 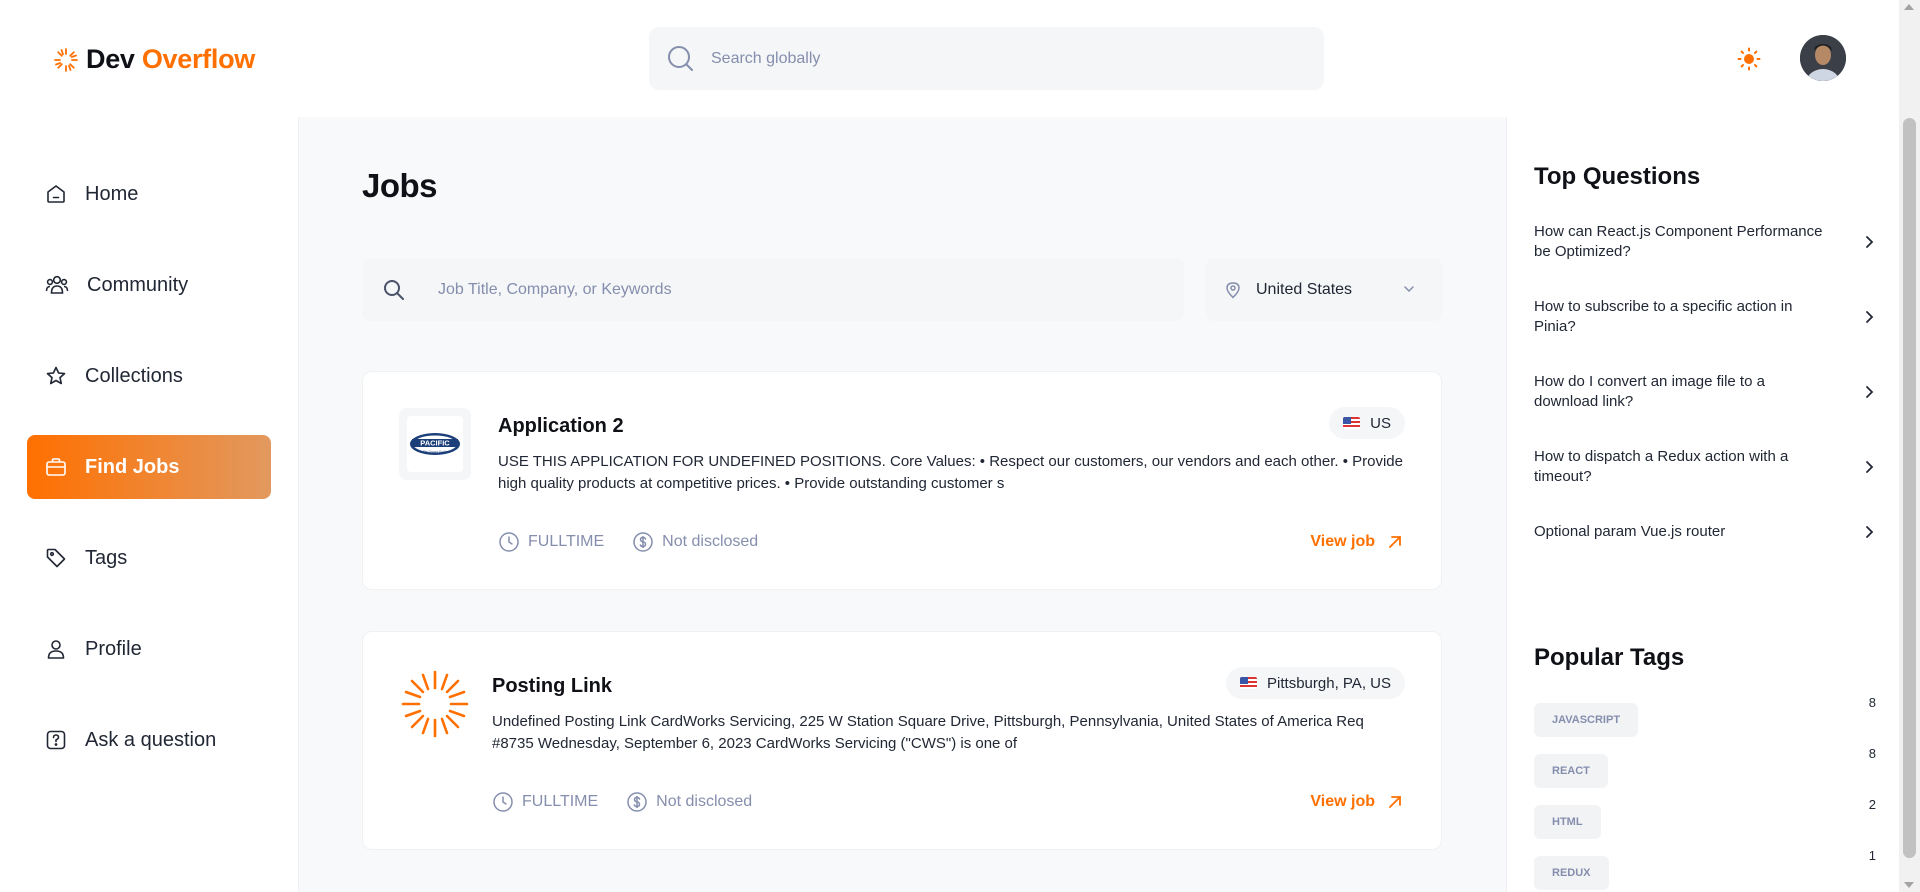 What do you see at coordinates (1705, 767) in the screenshot?
I see `popular-tag-row: REACT 8` at bounding box center [1705, 767].